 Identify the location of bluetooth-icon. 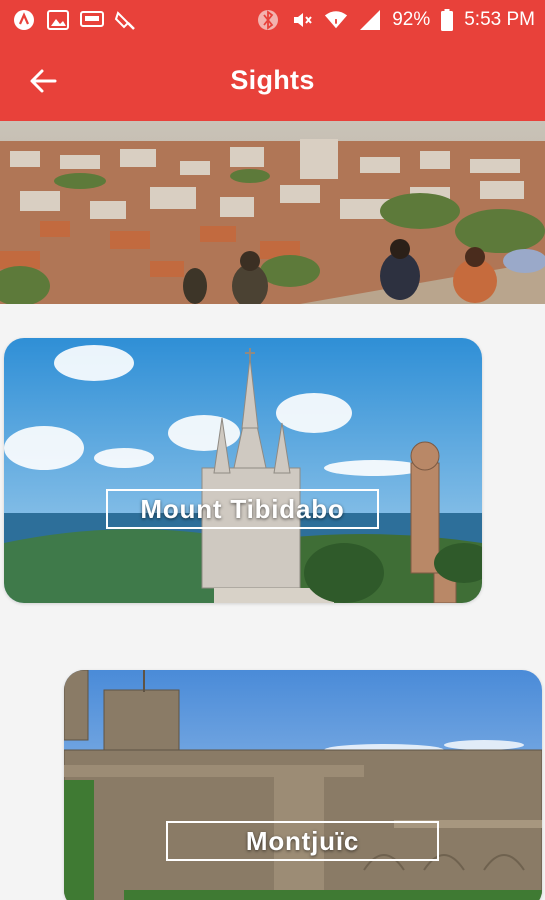
(126, 20).